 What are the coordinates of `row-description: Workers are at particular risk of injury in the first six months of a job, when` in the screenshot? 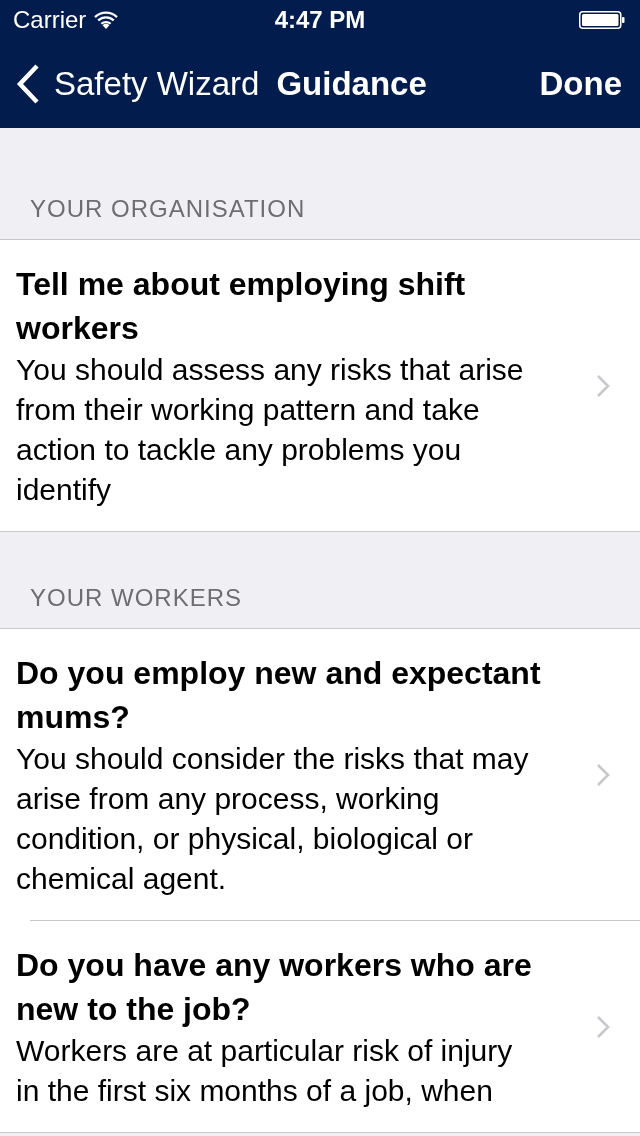 It's located at (265, 1071).